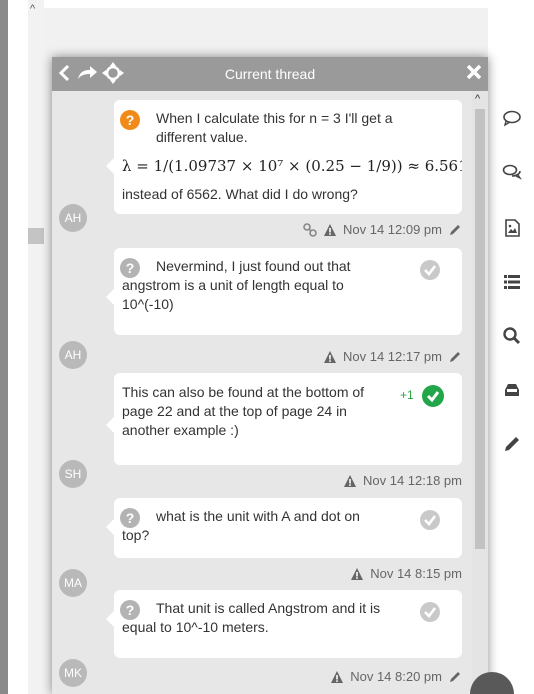  Describe the element at coordinates (474, 72) in the screenshot. I see `close-icon` at that location.